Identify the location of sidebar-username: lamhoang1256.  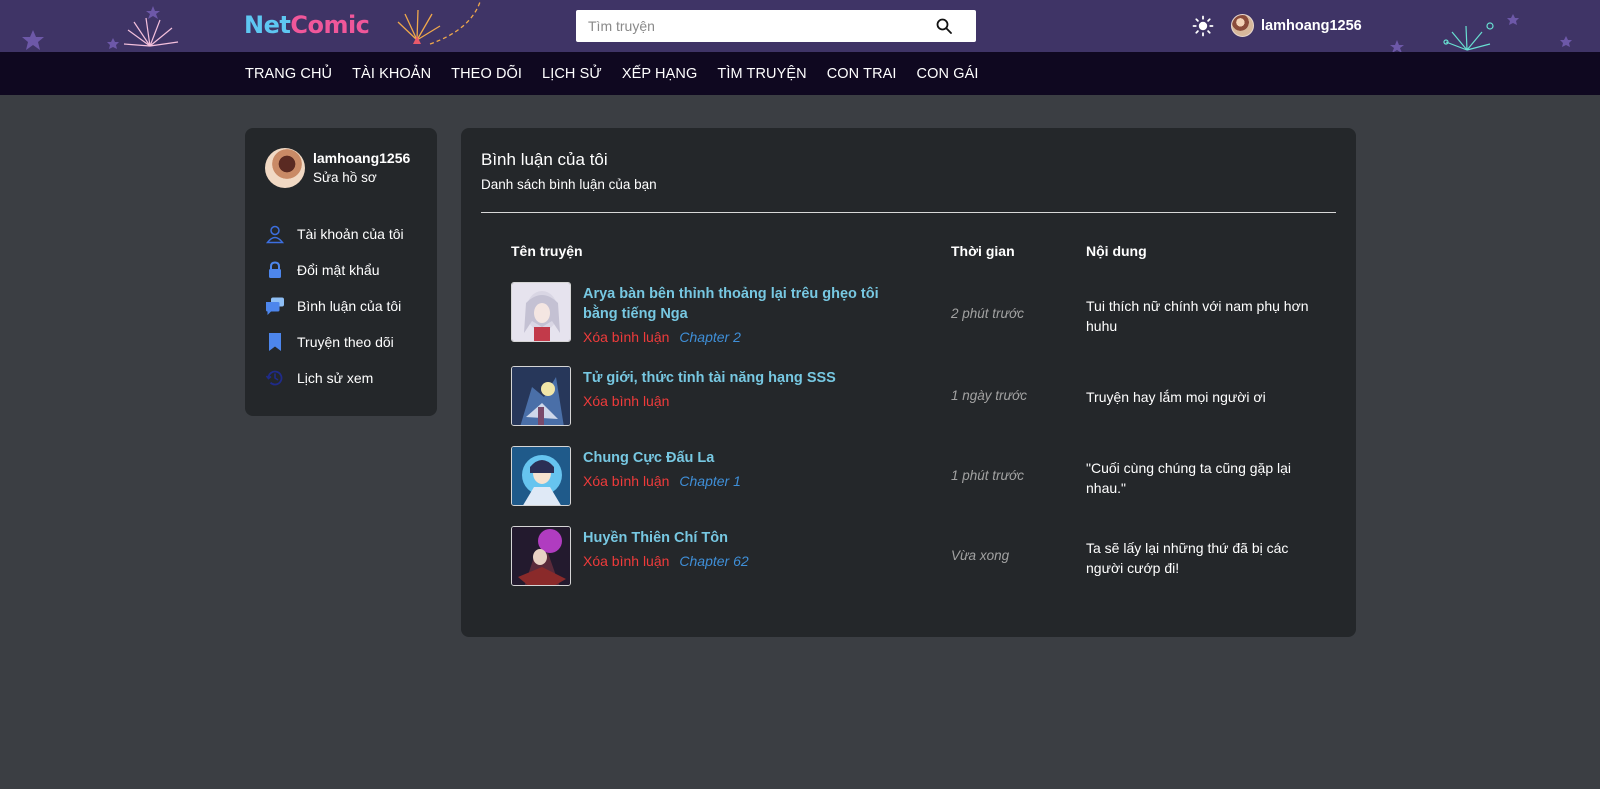
(362, 157).